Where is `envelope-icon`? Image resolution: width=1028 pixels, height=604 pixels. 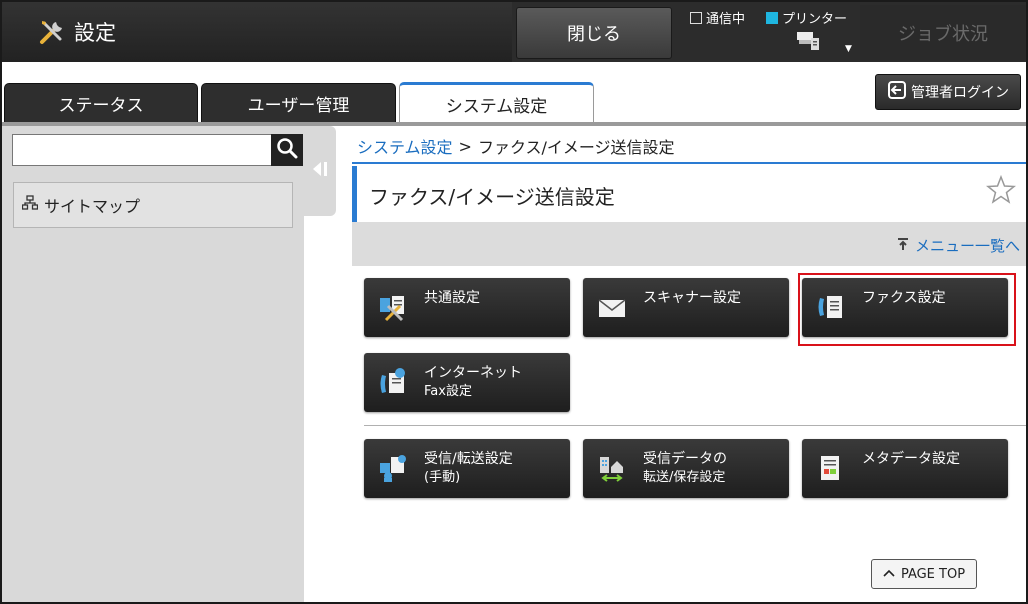 envelope-icon is located at coordinates (612, 307).